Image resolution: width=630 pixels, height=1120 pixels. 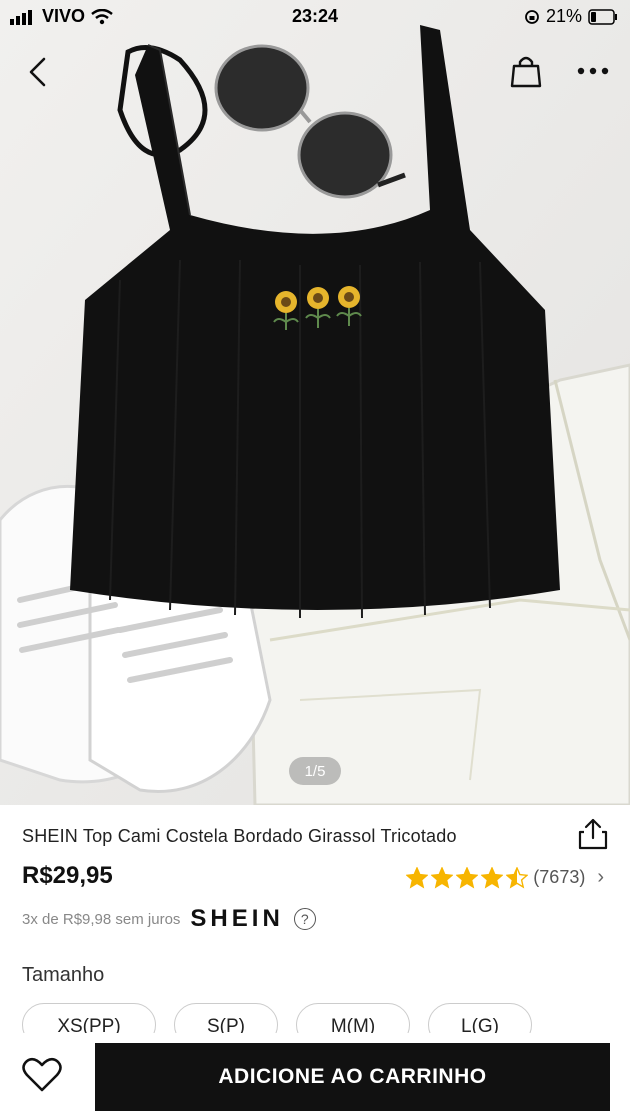 I want to click on chevron-right-icon: ›, so click(x=600, y=877).